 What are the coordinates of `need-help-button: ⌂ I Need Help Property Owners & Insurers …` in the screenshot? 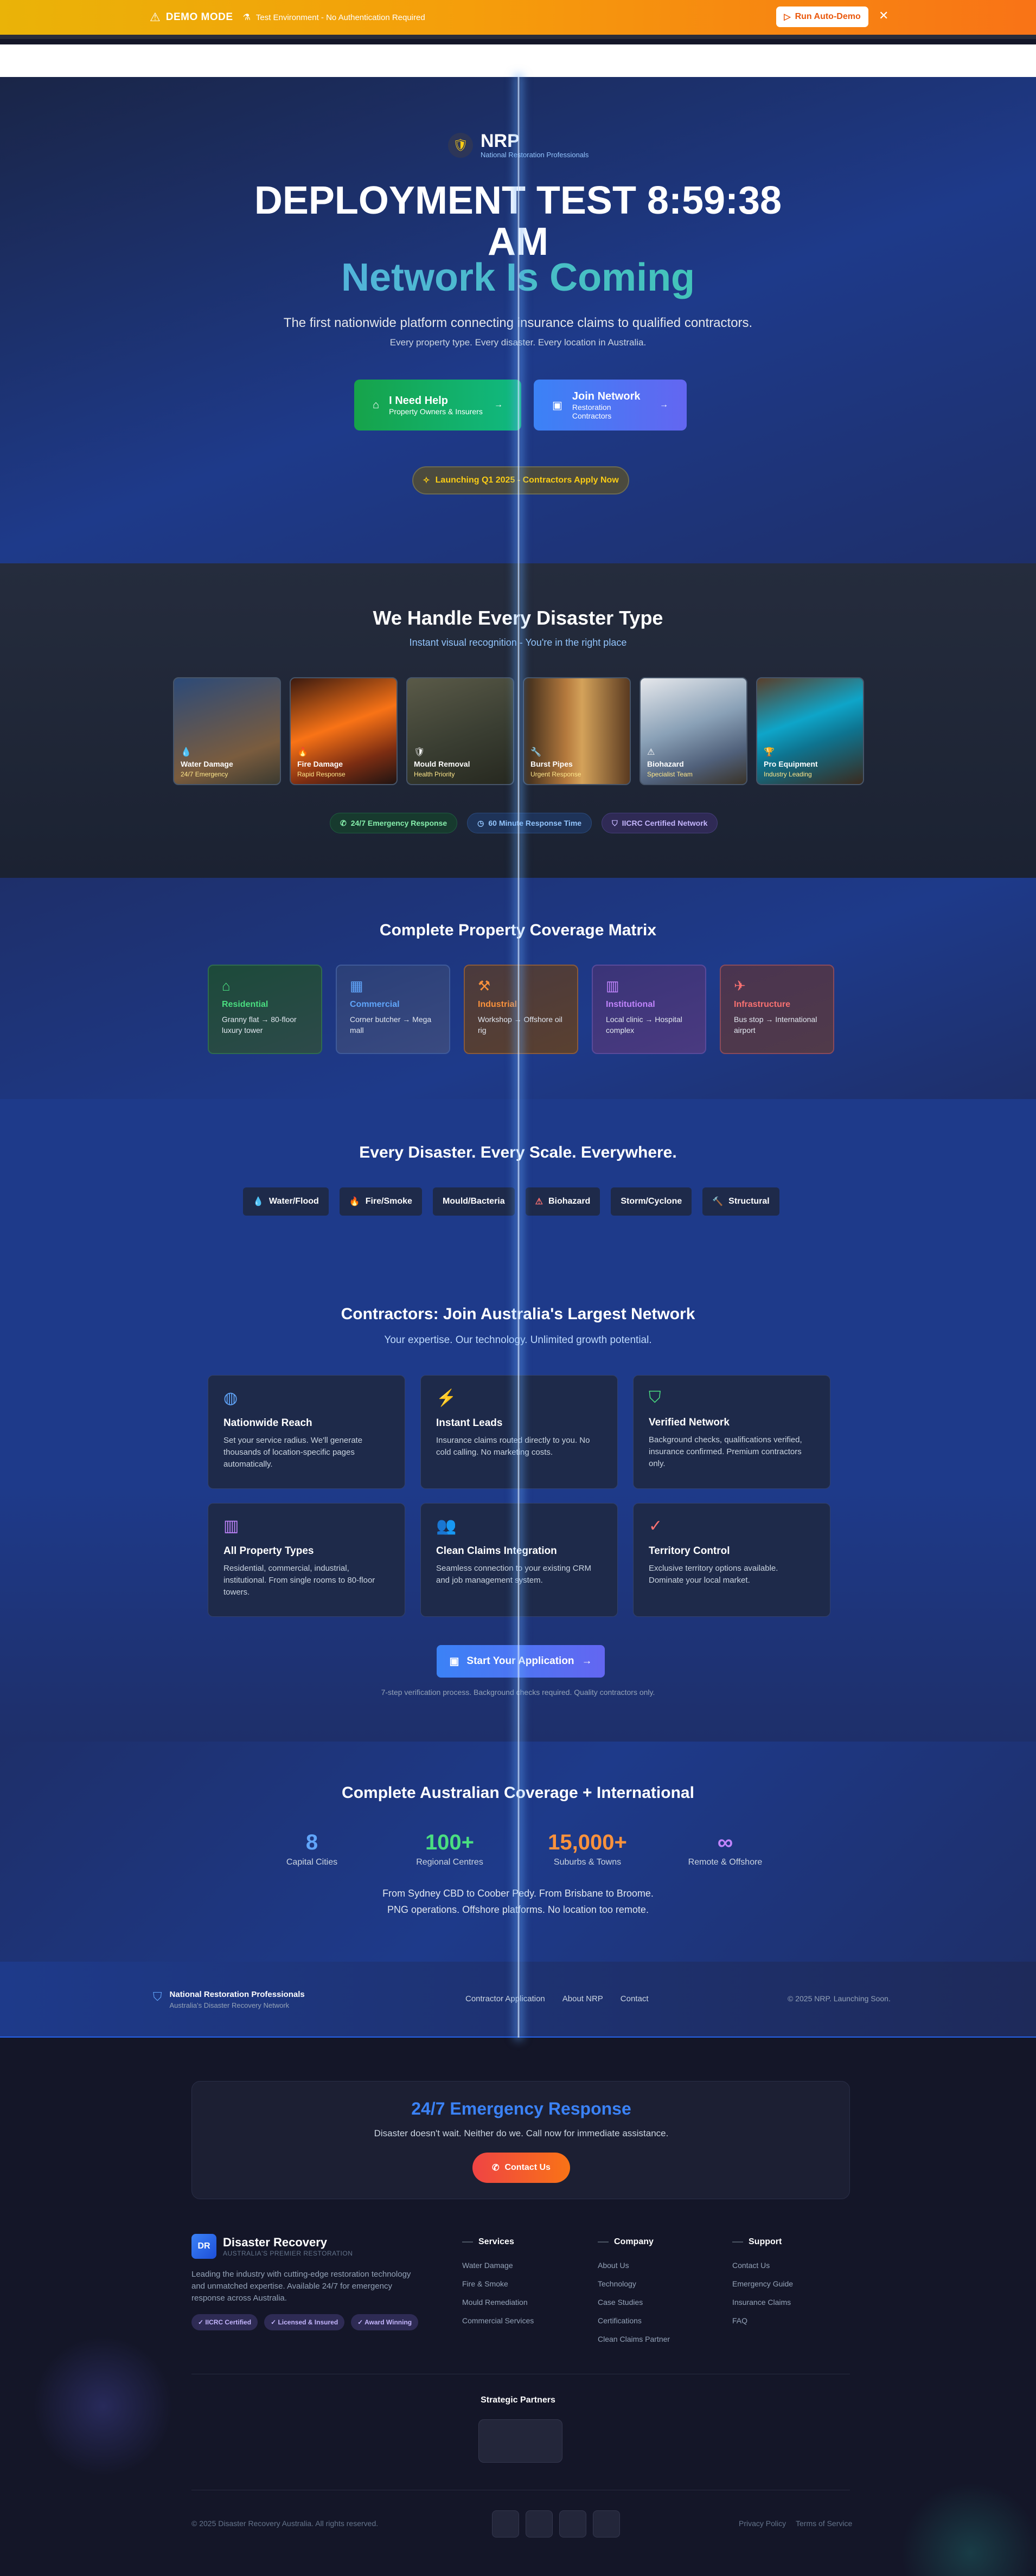 It's located at (437, 406).